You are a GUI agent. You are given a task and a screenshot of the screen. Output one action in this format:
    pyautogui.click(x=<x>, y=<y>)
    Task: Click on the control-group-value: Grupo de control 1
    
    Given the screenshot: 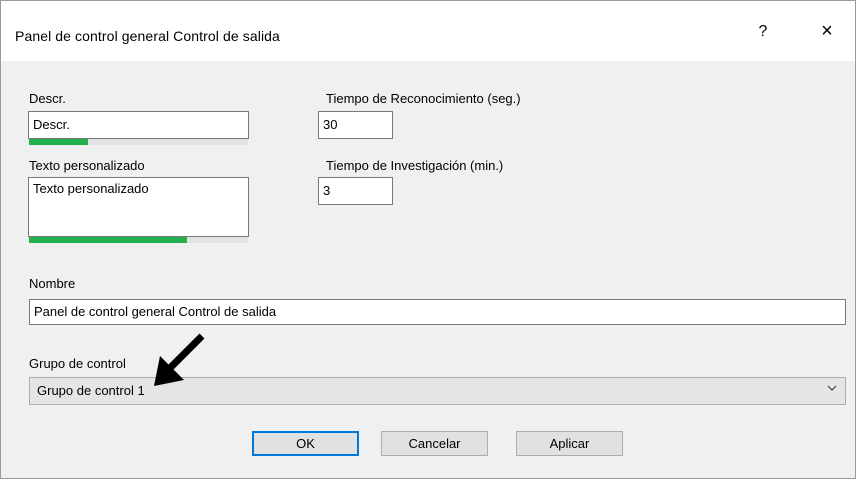 What is the action you would take?
    pyautogui.click(x=91, y=390)
    